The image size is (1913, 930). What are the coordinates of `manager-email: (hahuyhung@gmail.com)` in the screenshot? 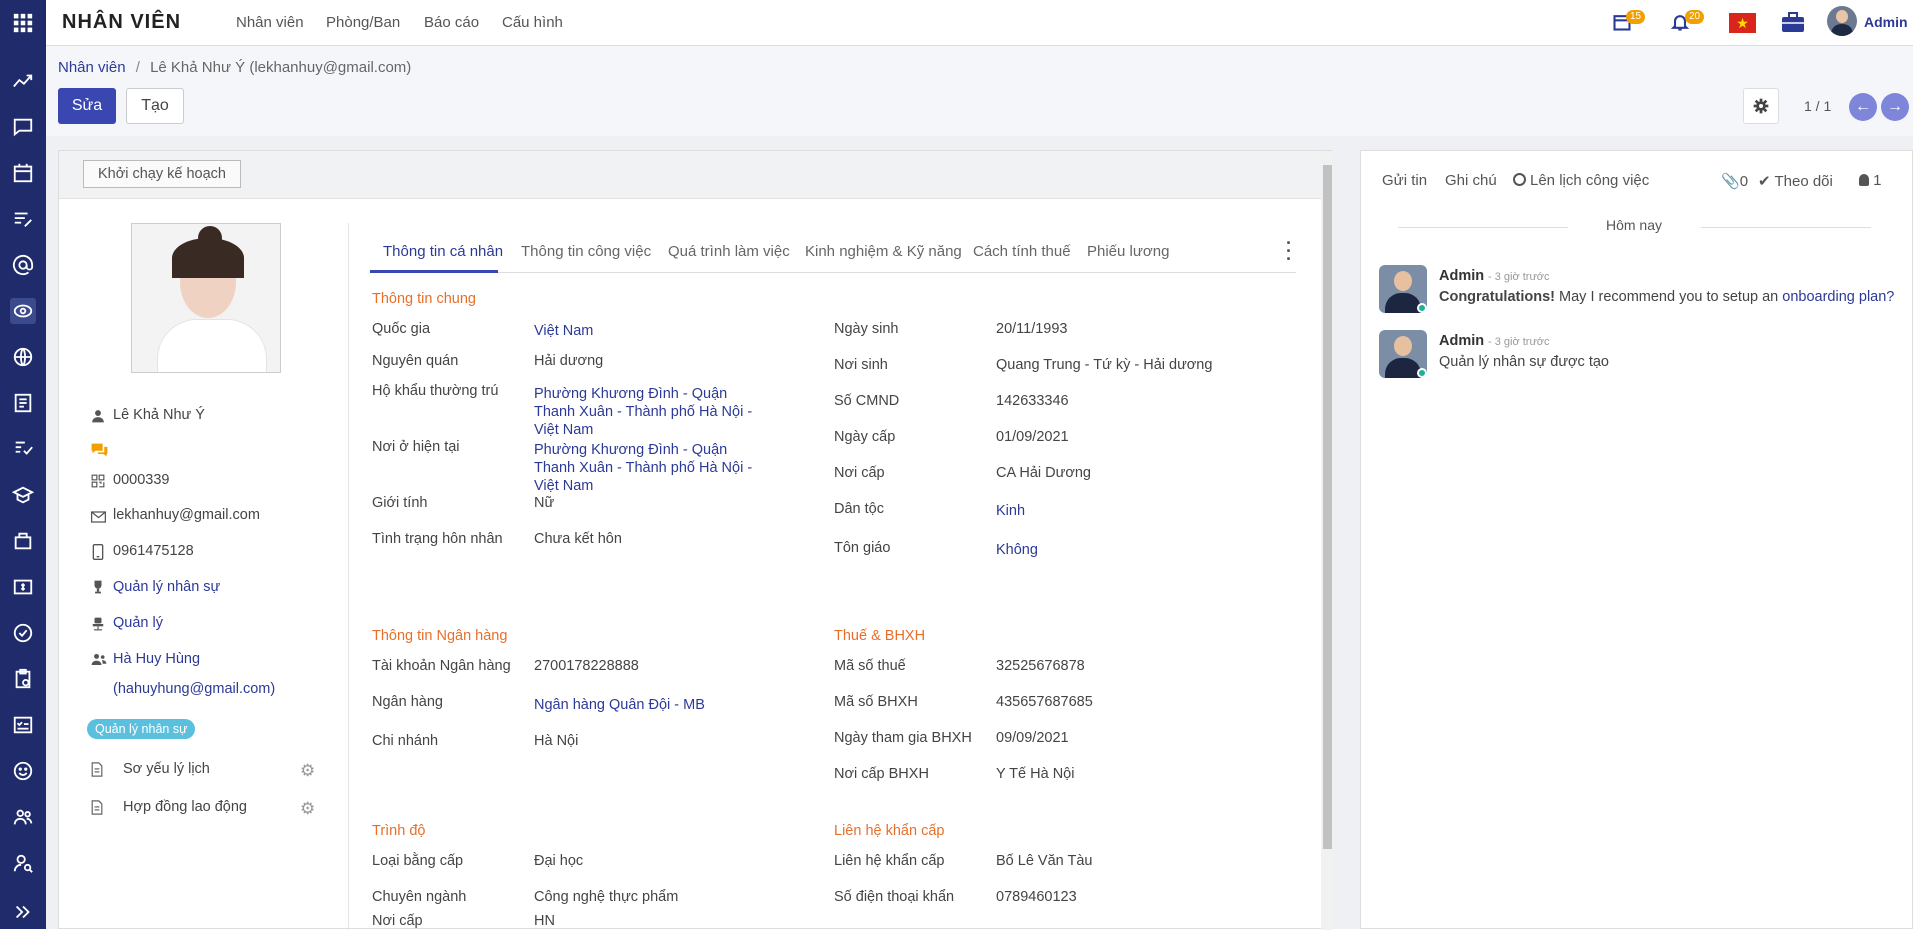 It's located at (194, 689).